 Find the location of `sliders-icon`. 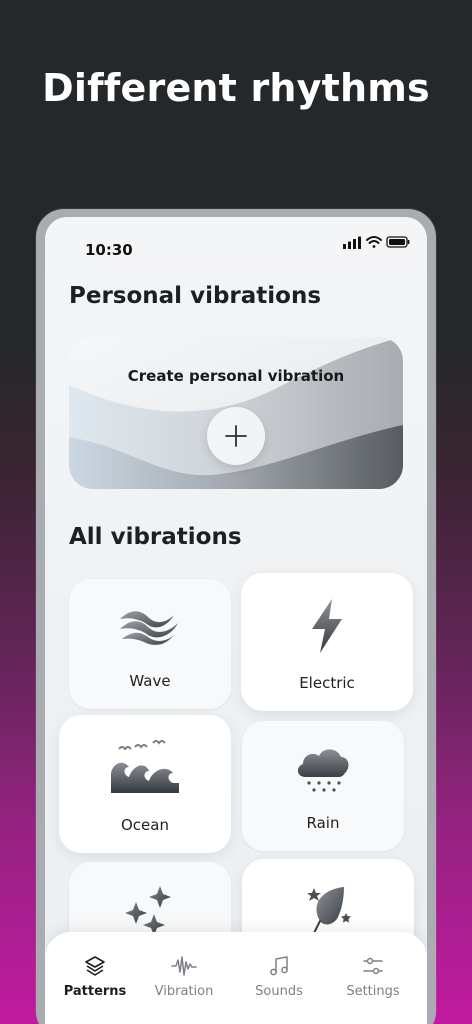

sliders-icon is located at coordinates (373, 966).